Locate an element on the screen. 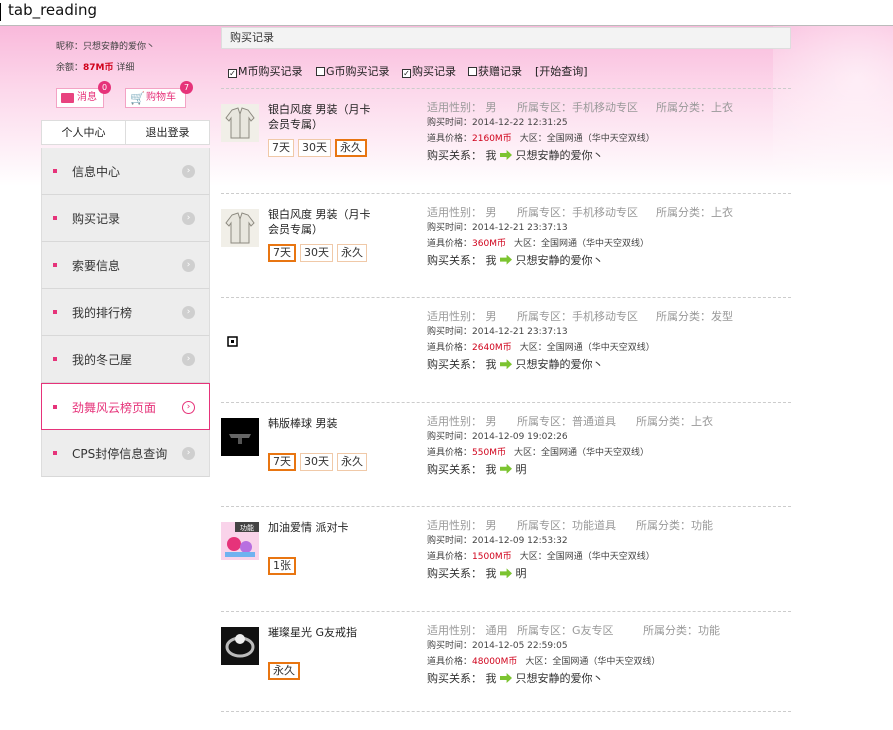  baseball-jacket-thumbnail is located at coordinates (240, 436).